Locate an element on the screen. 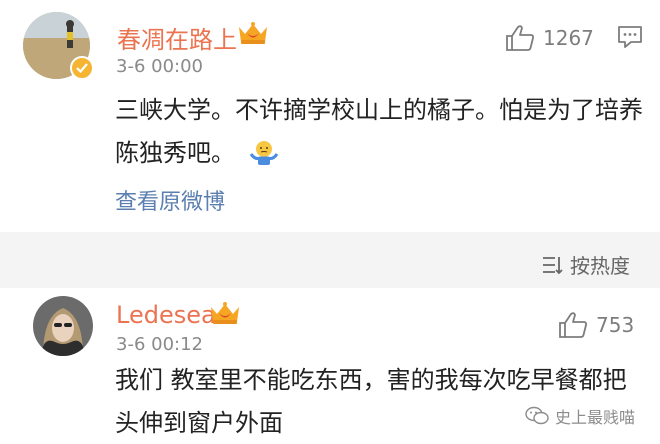  sort-button: 按热度 is located at coordinates (585, 264).